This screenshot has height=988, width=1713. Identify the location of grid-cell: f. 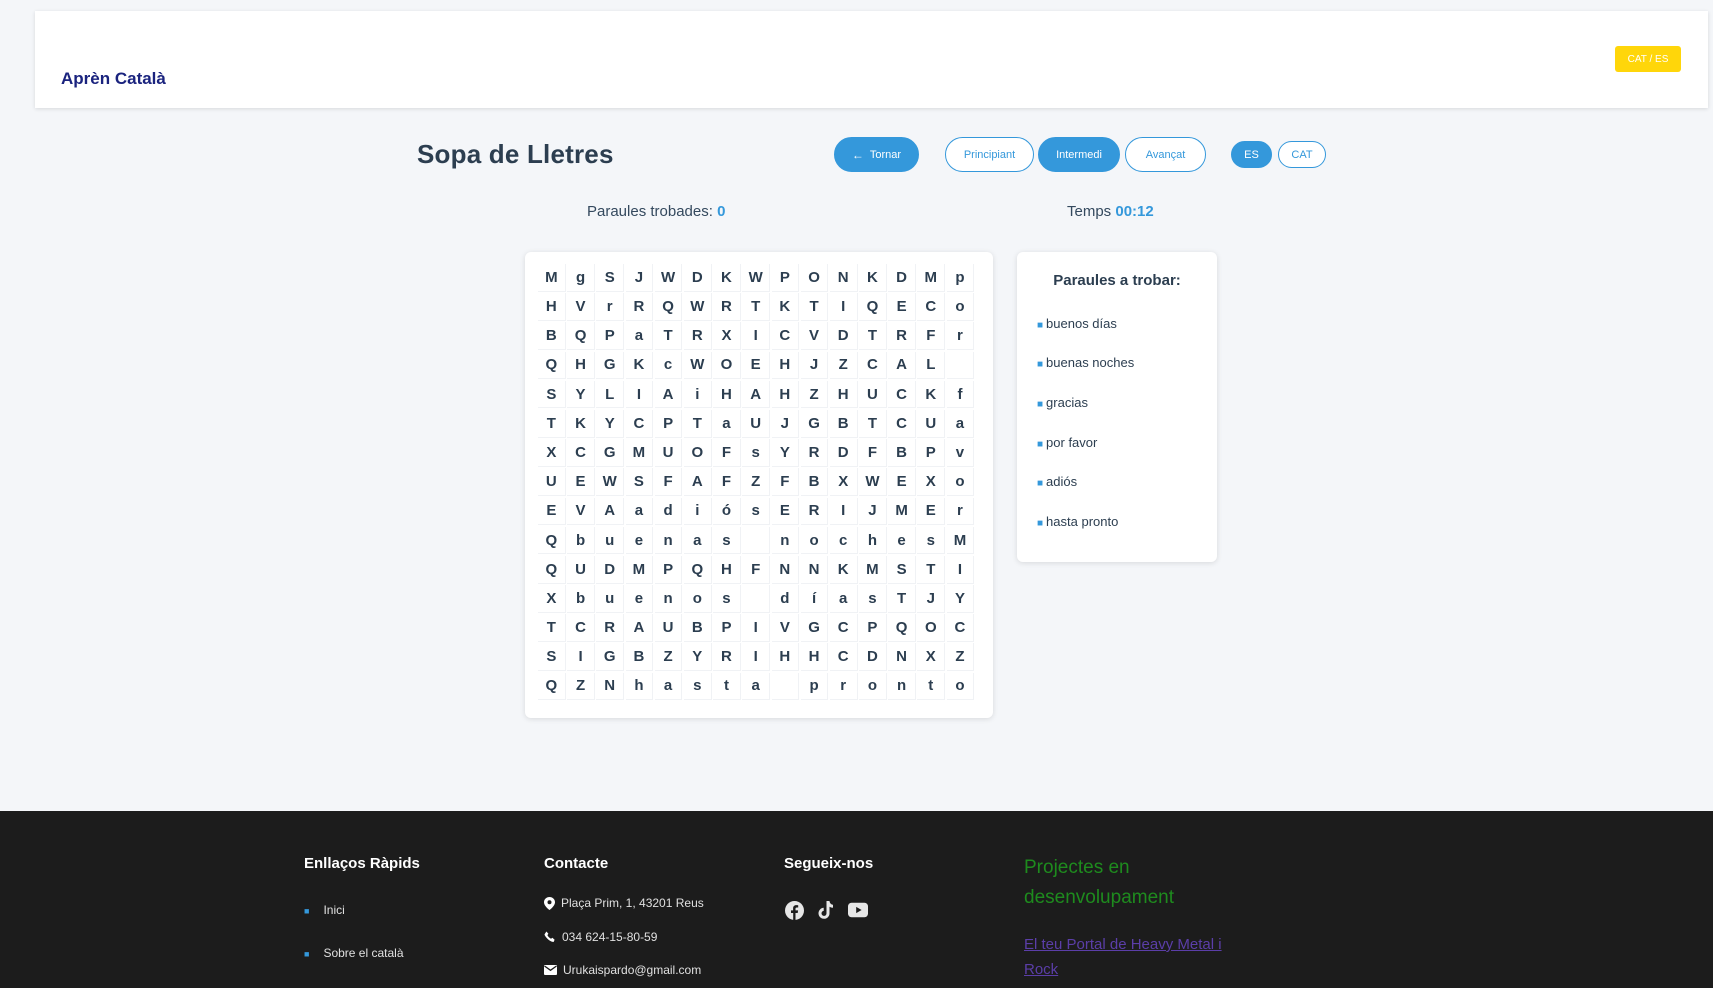
(960, 394).